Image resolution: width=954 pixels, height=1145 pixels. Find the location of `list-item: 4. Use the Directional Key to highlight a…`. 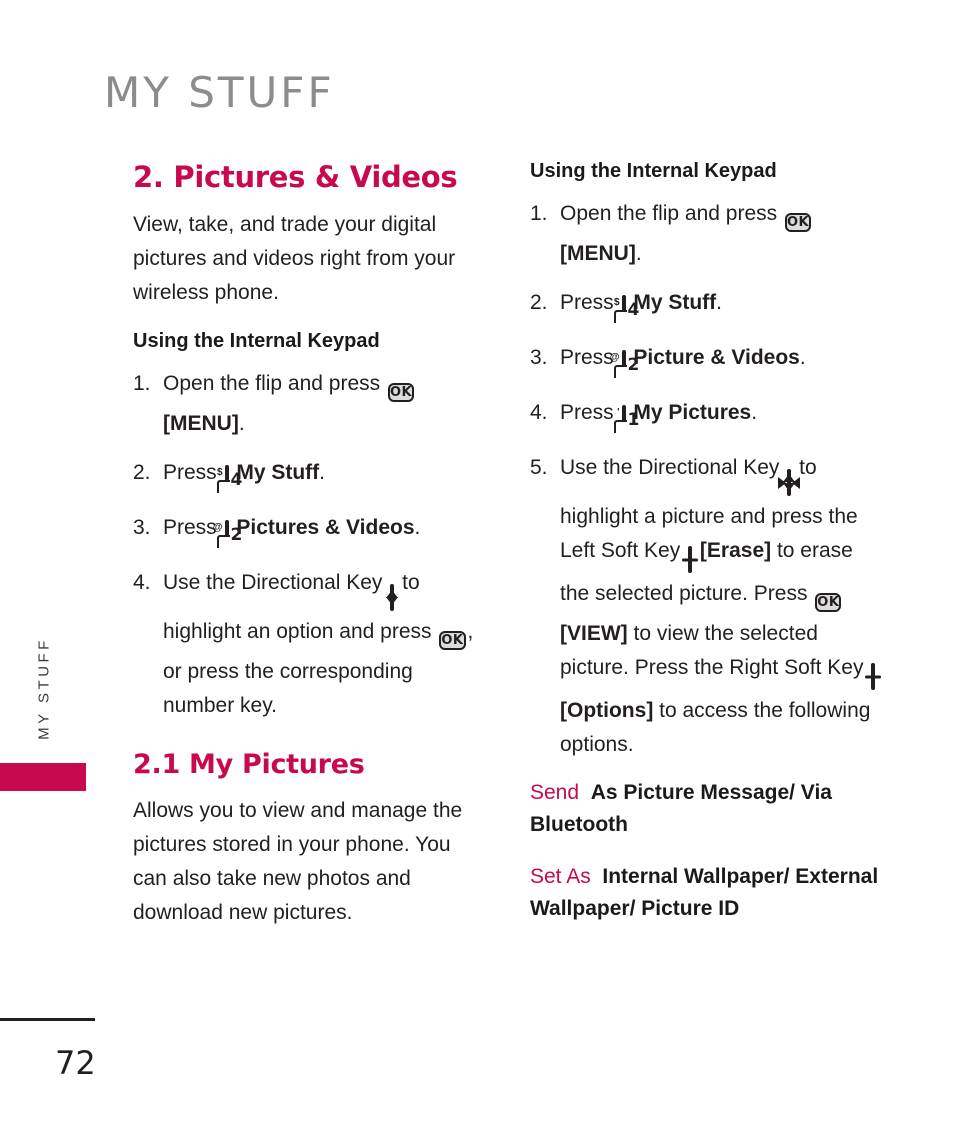

list-item: 4. Use the Directional Key to highlight a… is located at coordinates (308, 644).